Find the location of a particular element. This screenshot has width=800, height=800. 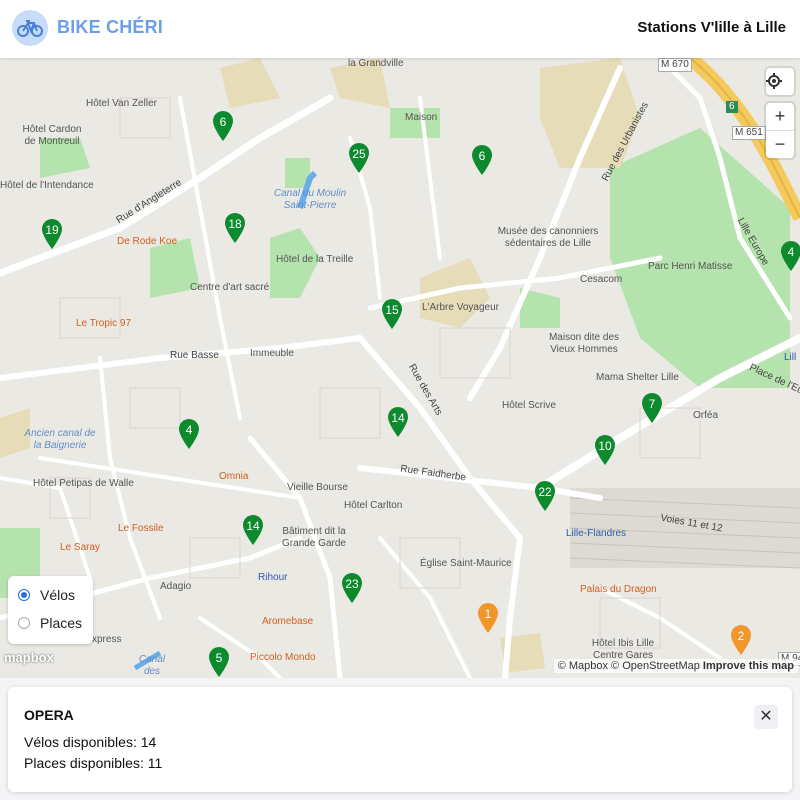

place-label: Le Tropic 97 is located at coordinates (104, 323).